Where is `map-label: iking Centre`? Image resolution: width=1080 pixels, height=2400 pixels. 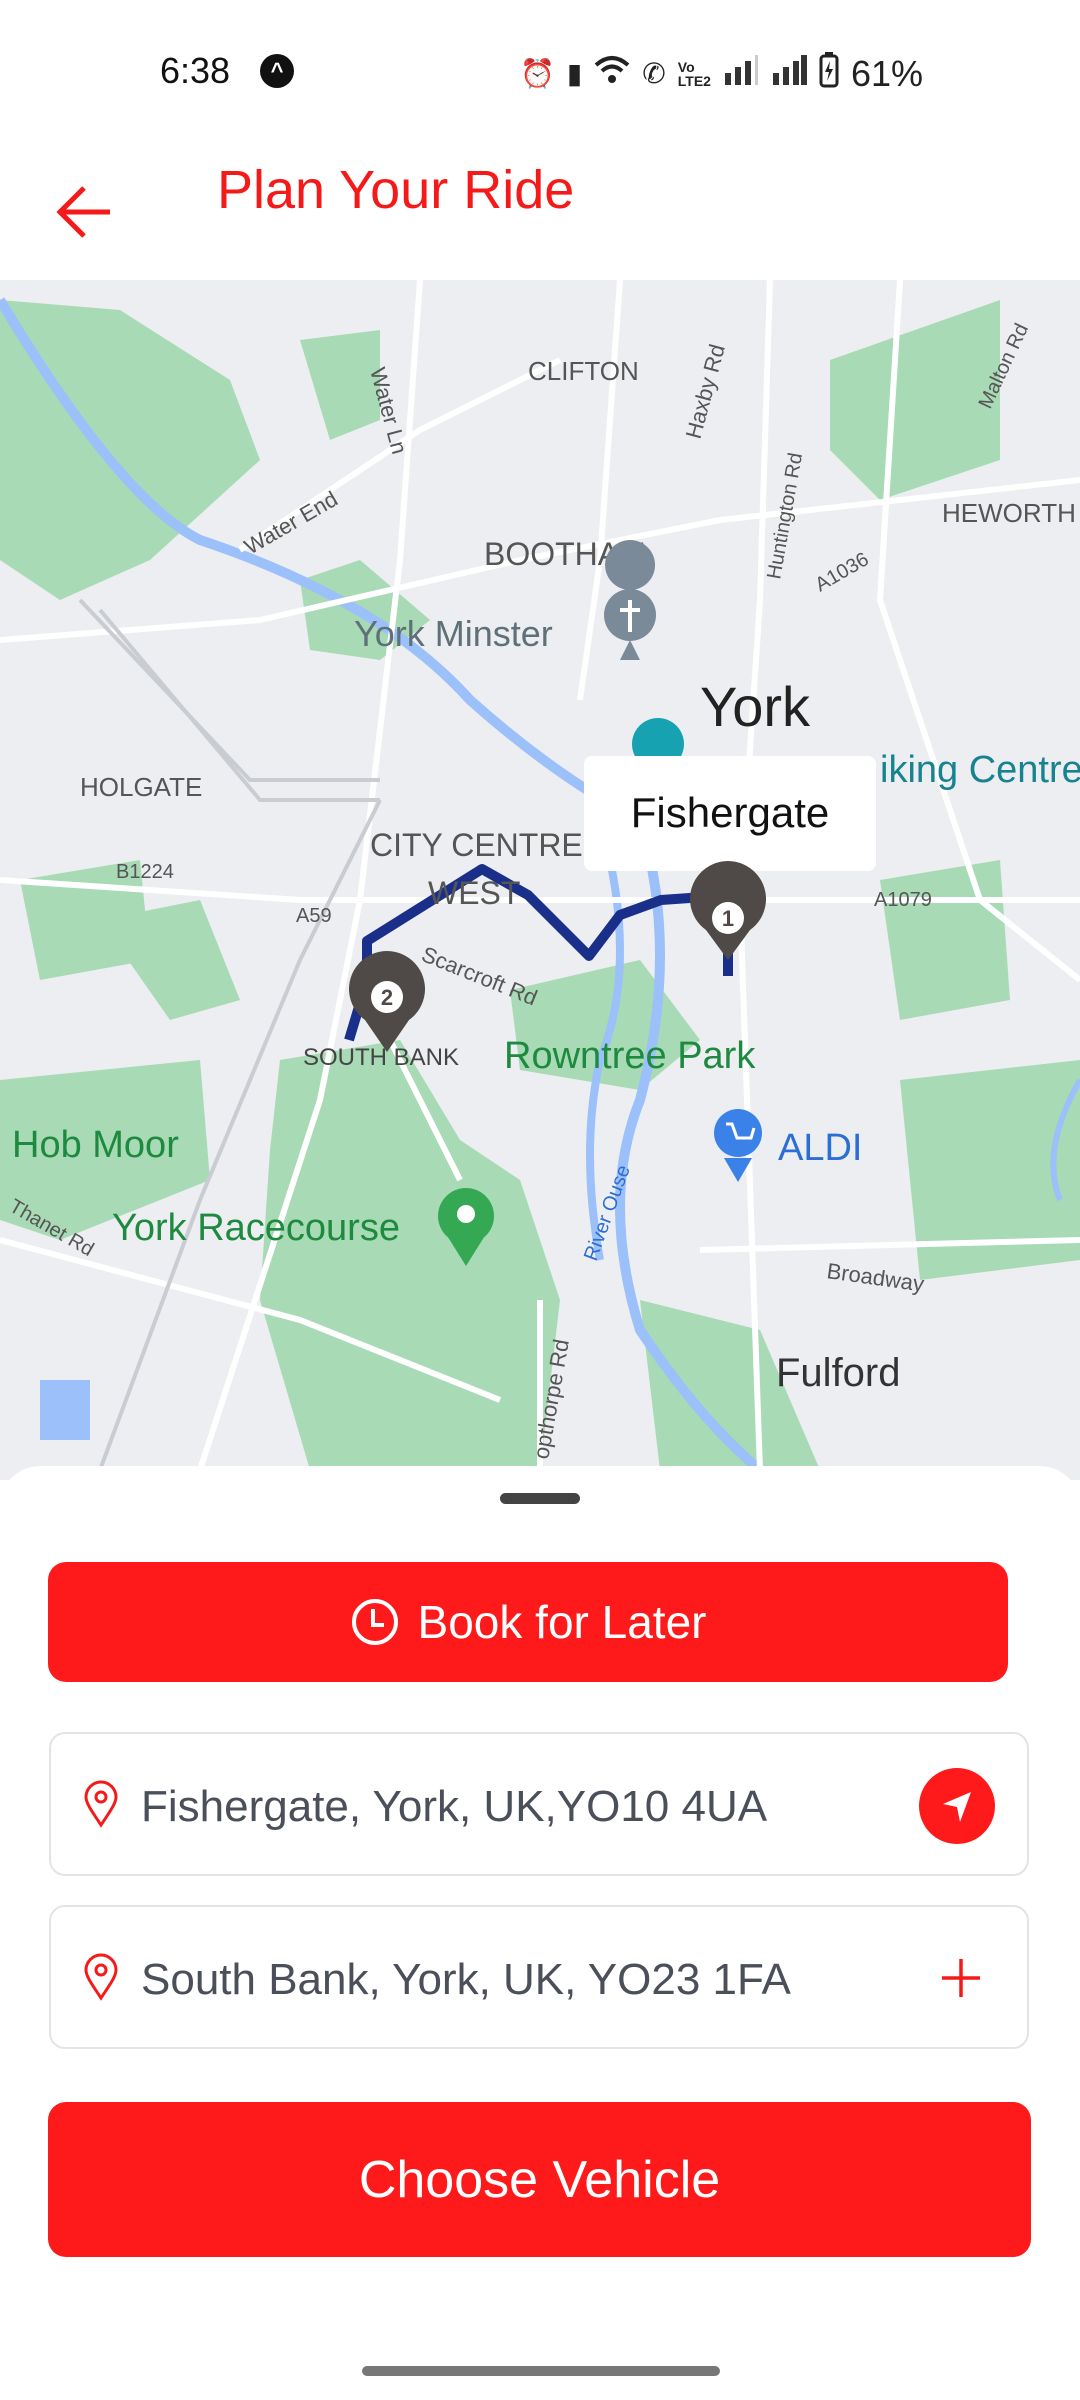
map-label: iking Centre is located at coordinates (980, 770).